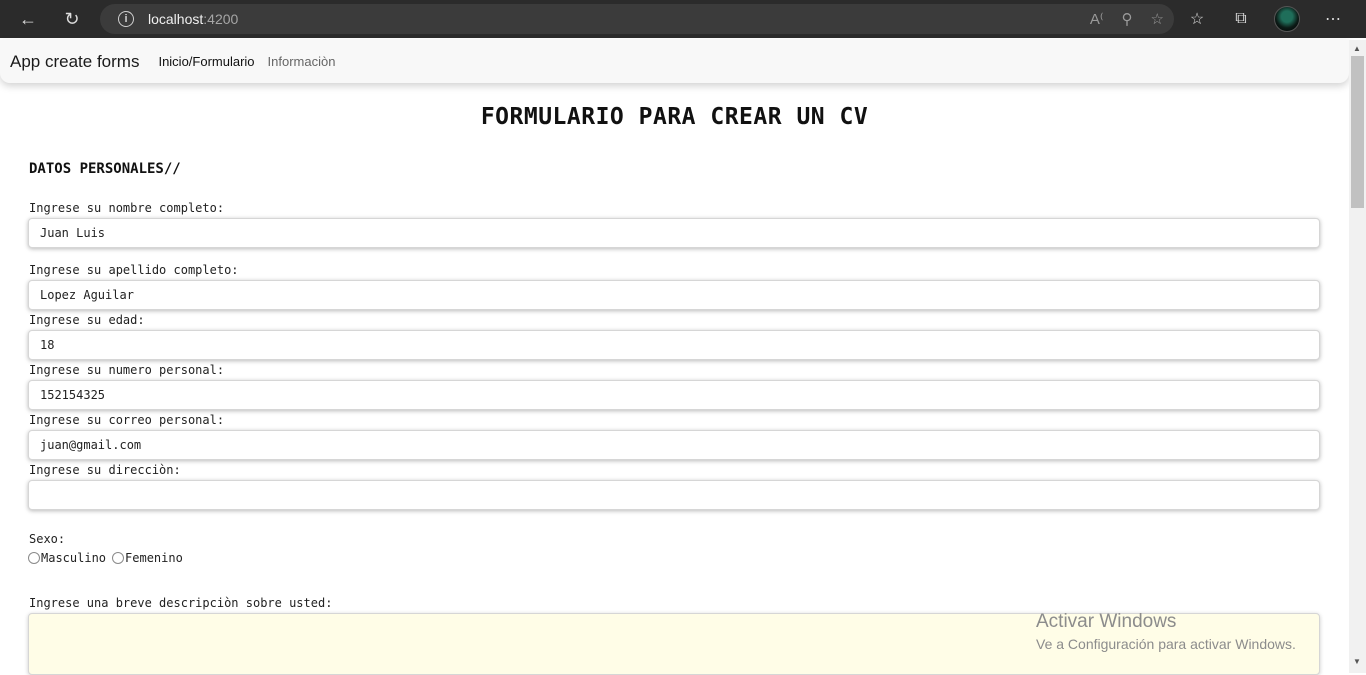  What do you see at coordinates (1241, 19) in the screenshot?
I see `collections-icon: ⧉` at bounding box center [1241, 19].